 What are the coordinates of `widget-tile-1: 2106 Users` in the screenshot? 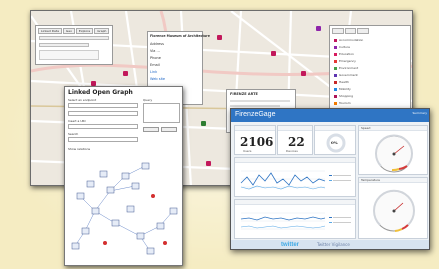 It's located at (255, 140).